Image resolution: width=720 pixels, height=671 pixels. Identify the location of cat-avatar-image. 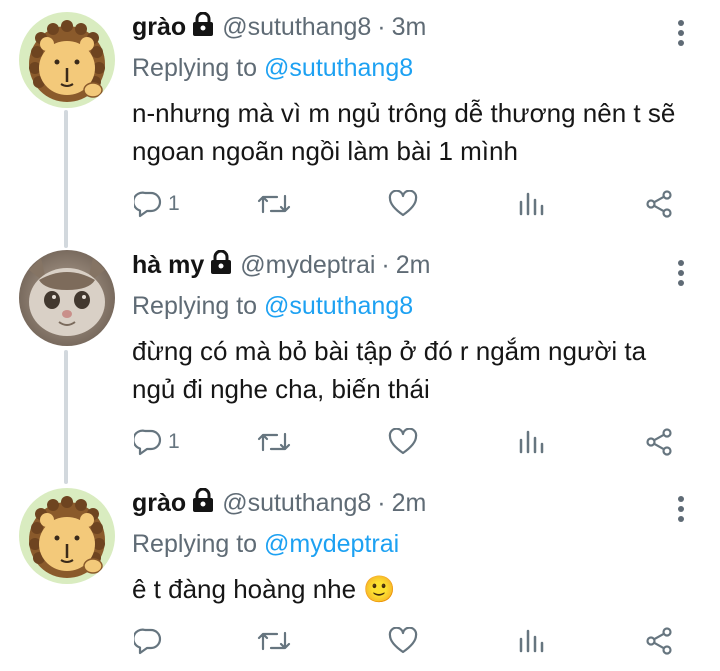
(67, 298).